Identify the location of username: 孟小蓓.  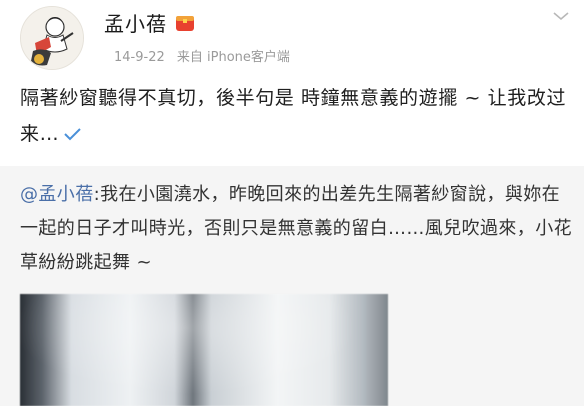
(135, 22).